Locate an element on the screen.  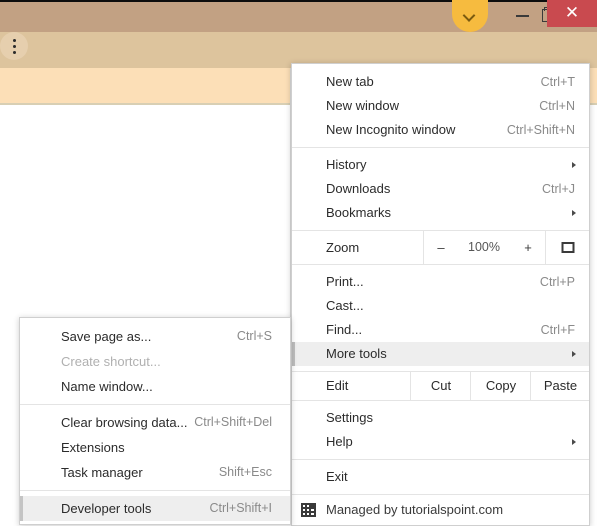
chevron-down-icon is located at coordinates (470, 16).